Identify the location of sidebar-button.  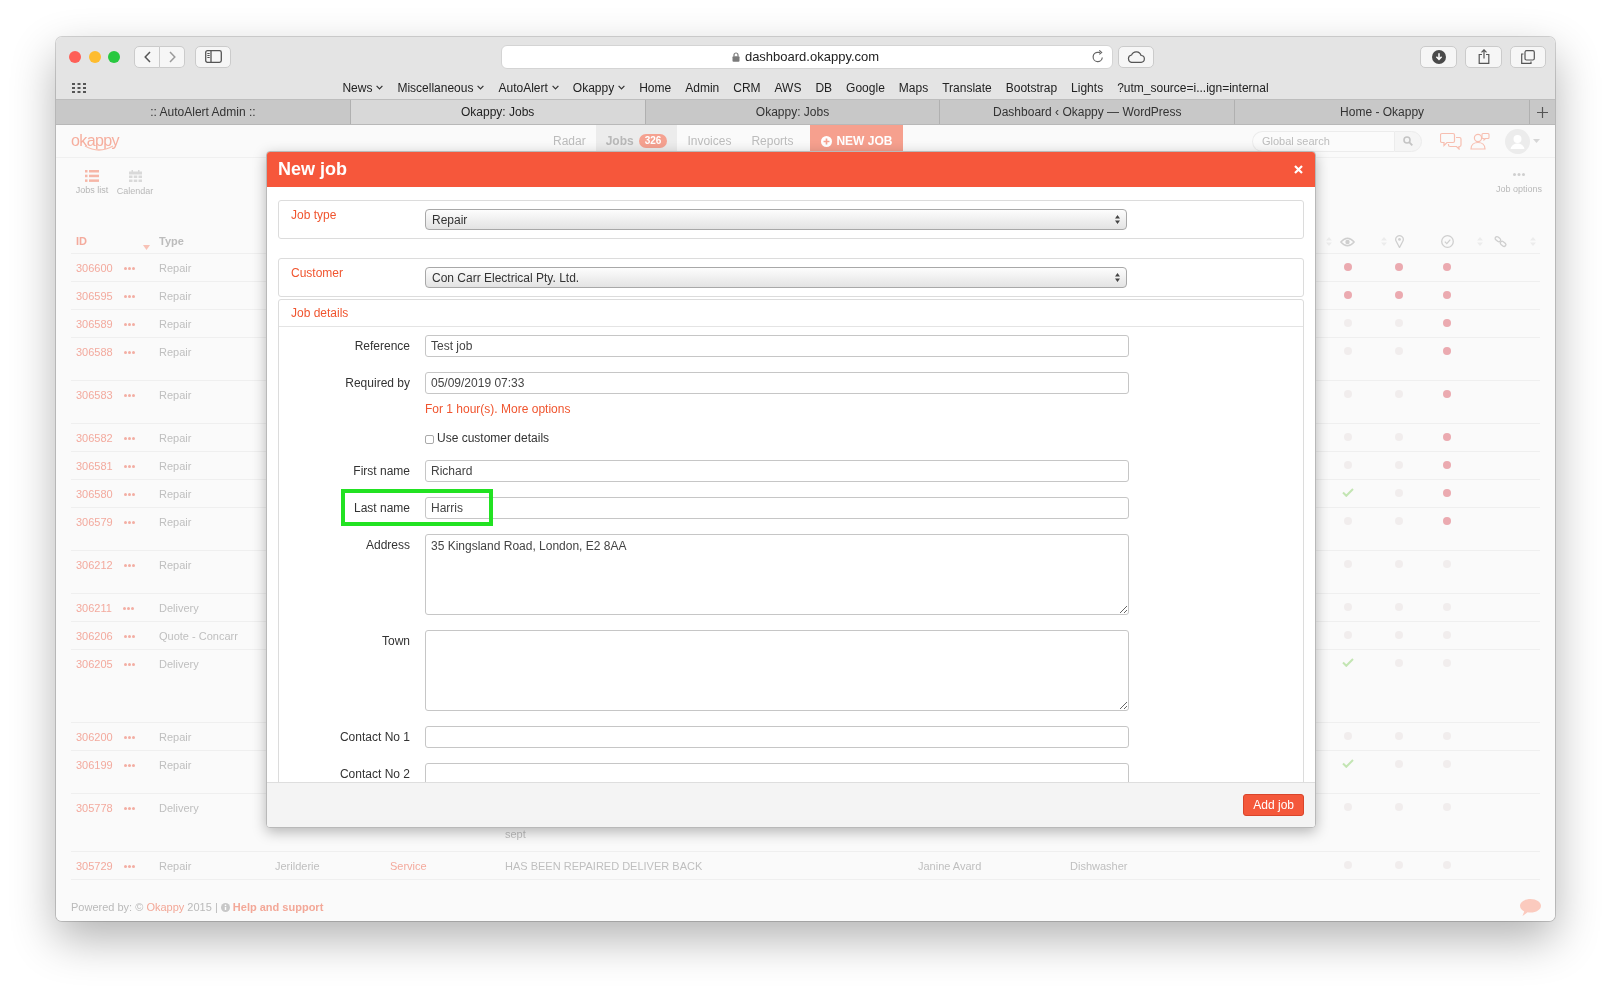
(213, 56).